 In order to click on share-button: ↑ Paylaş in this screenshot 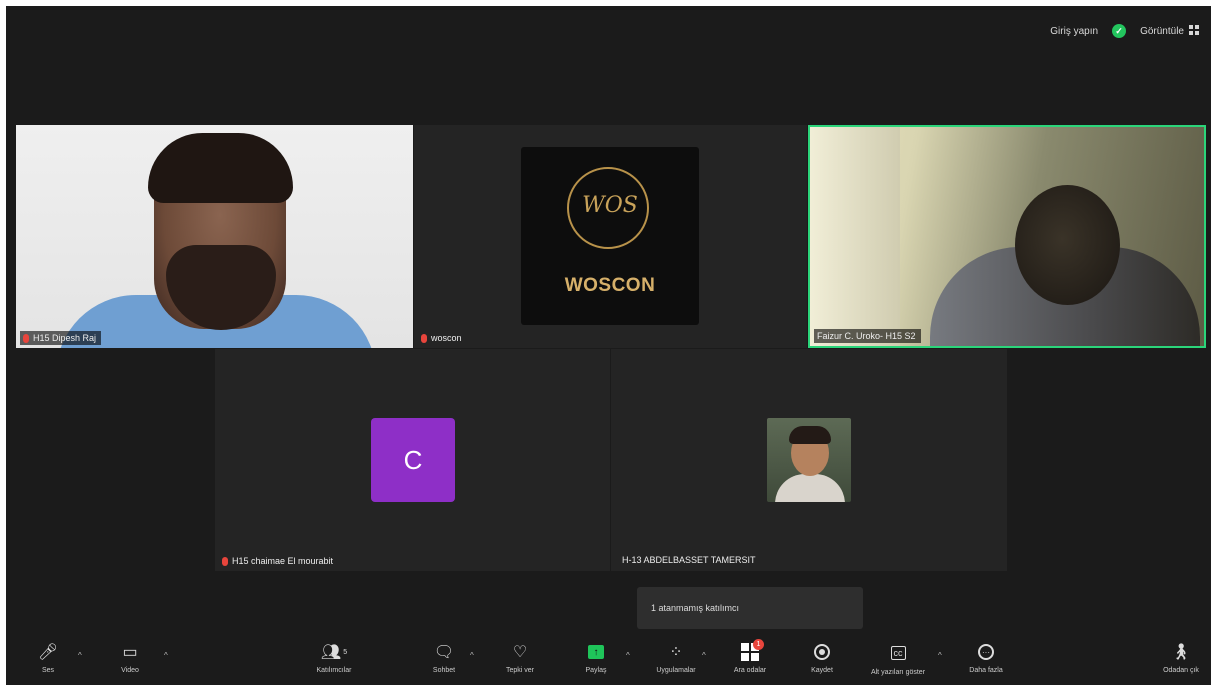, I will do `click(596, 657)`.